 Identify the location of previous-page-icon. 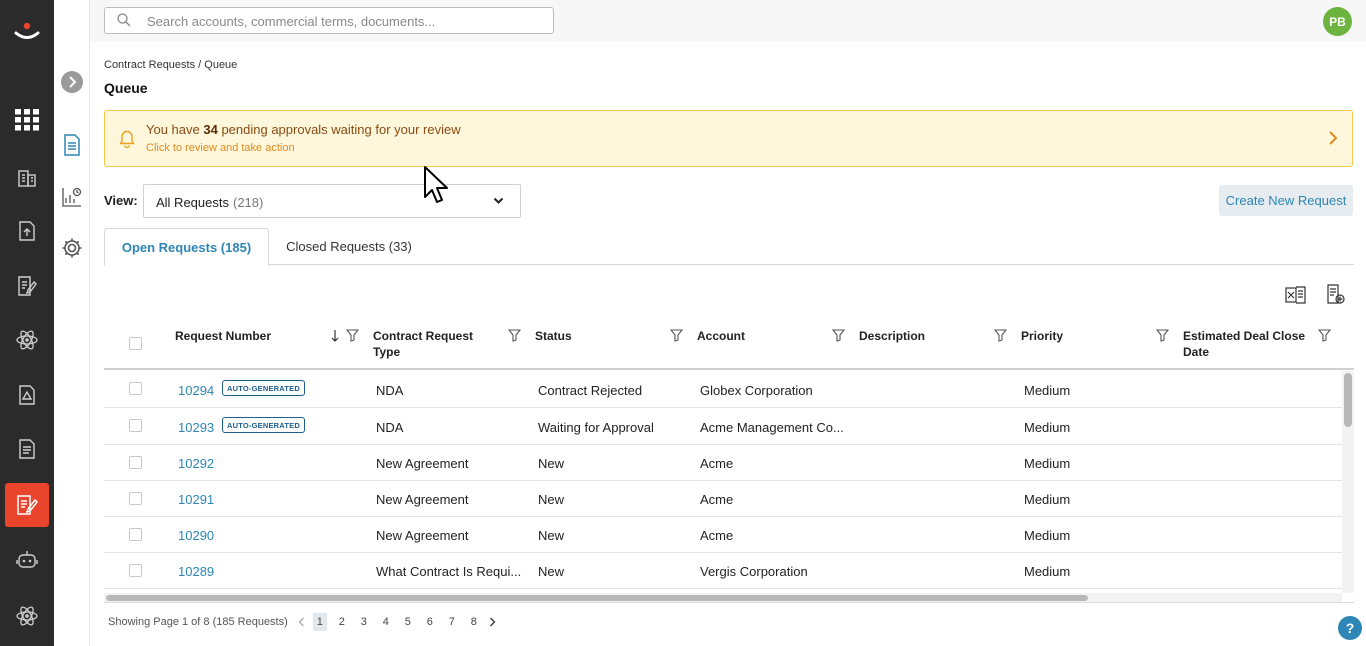
(301, 622).